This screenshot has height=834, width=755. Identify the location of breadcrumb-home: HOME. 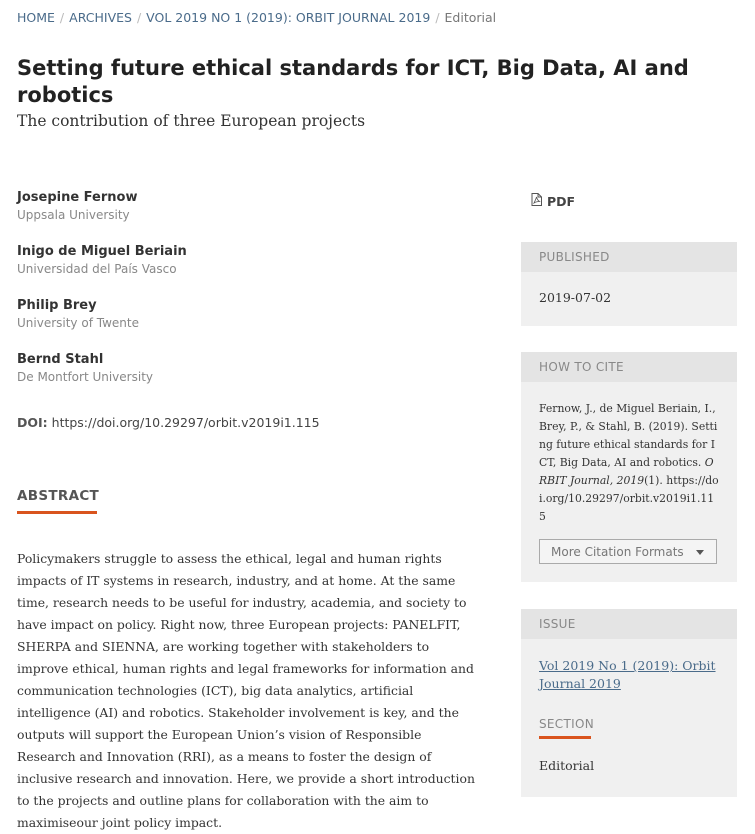
(36, 17).